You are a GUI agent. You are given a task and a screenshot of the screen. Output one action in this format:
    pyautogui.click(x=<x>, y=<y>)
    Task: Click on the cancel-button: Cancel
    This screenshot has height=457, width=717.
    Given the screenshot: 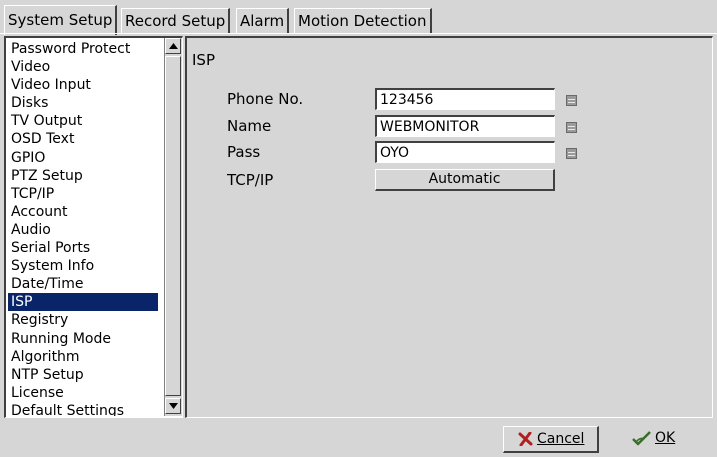 What is the action you would take?
    pyautogui.click(x=551, y=439)
    